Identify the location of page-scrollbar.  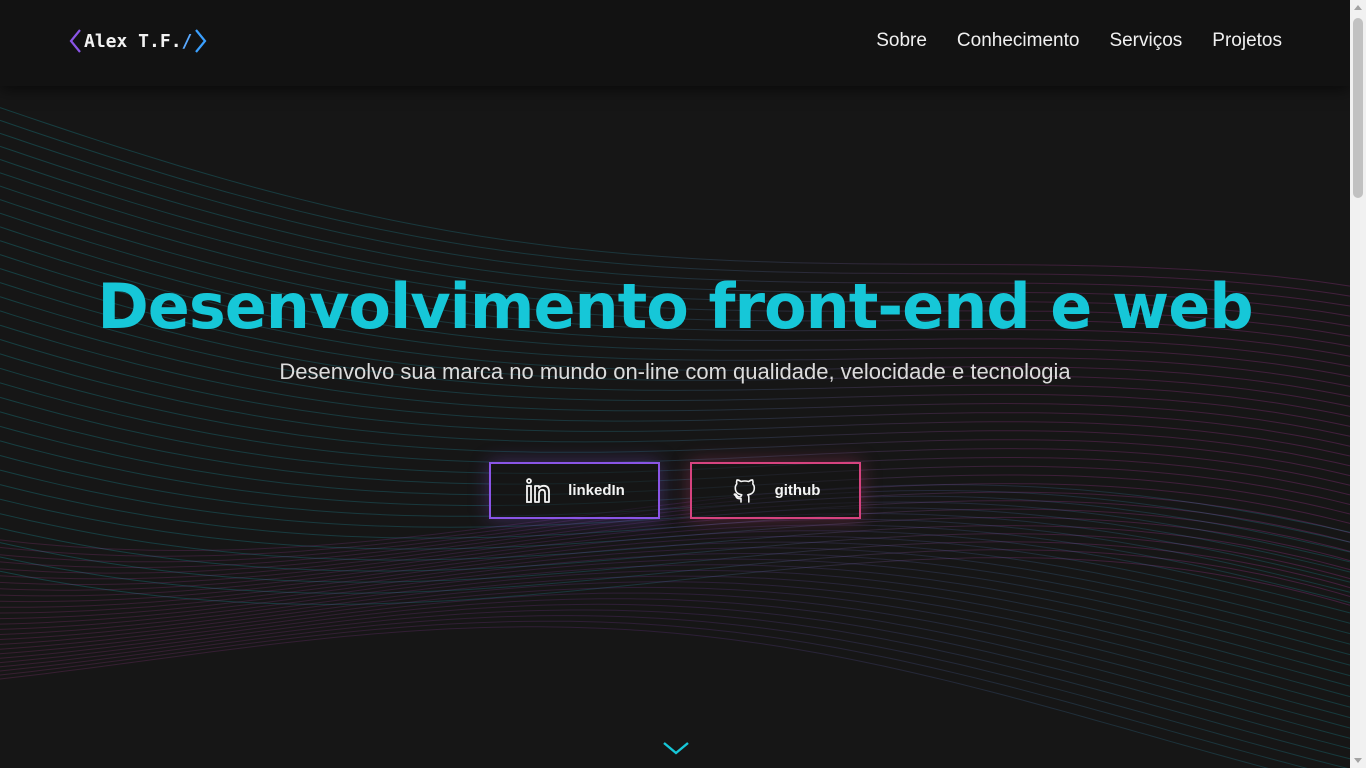
(1358, 384).